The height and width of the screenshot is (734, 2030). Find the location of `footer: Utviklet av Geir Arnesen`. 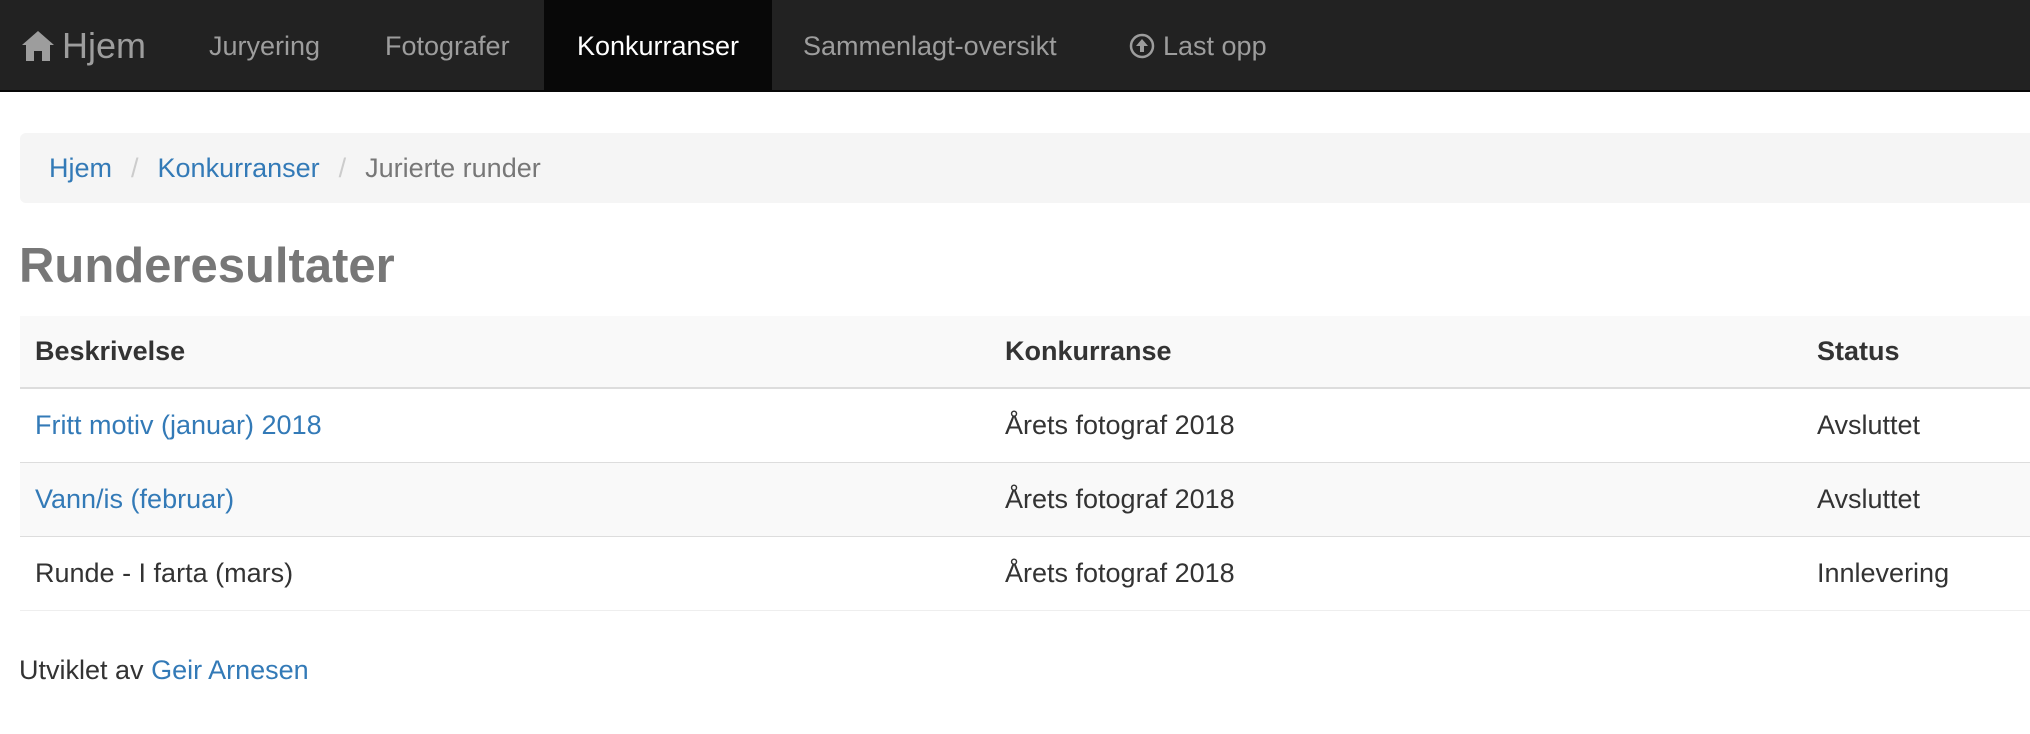

footer: Utviklet av Geir Arnesen is located at coordinates (164, 670).